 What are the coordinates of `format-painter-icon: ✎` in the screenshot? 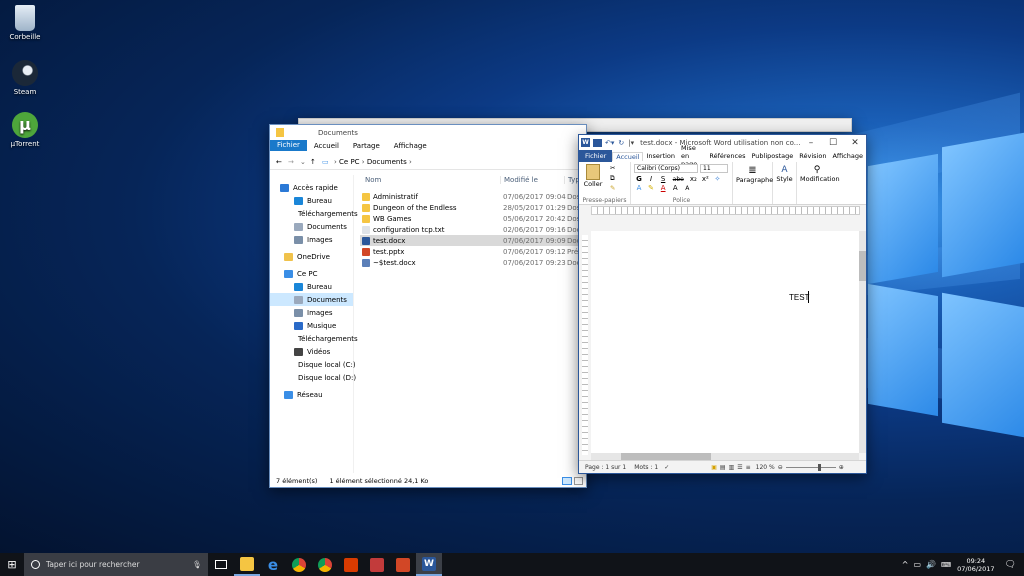 It's located at (612, 188).